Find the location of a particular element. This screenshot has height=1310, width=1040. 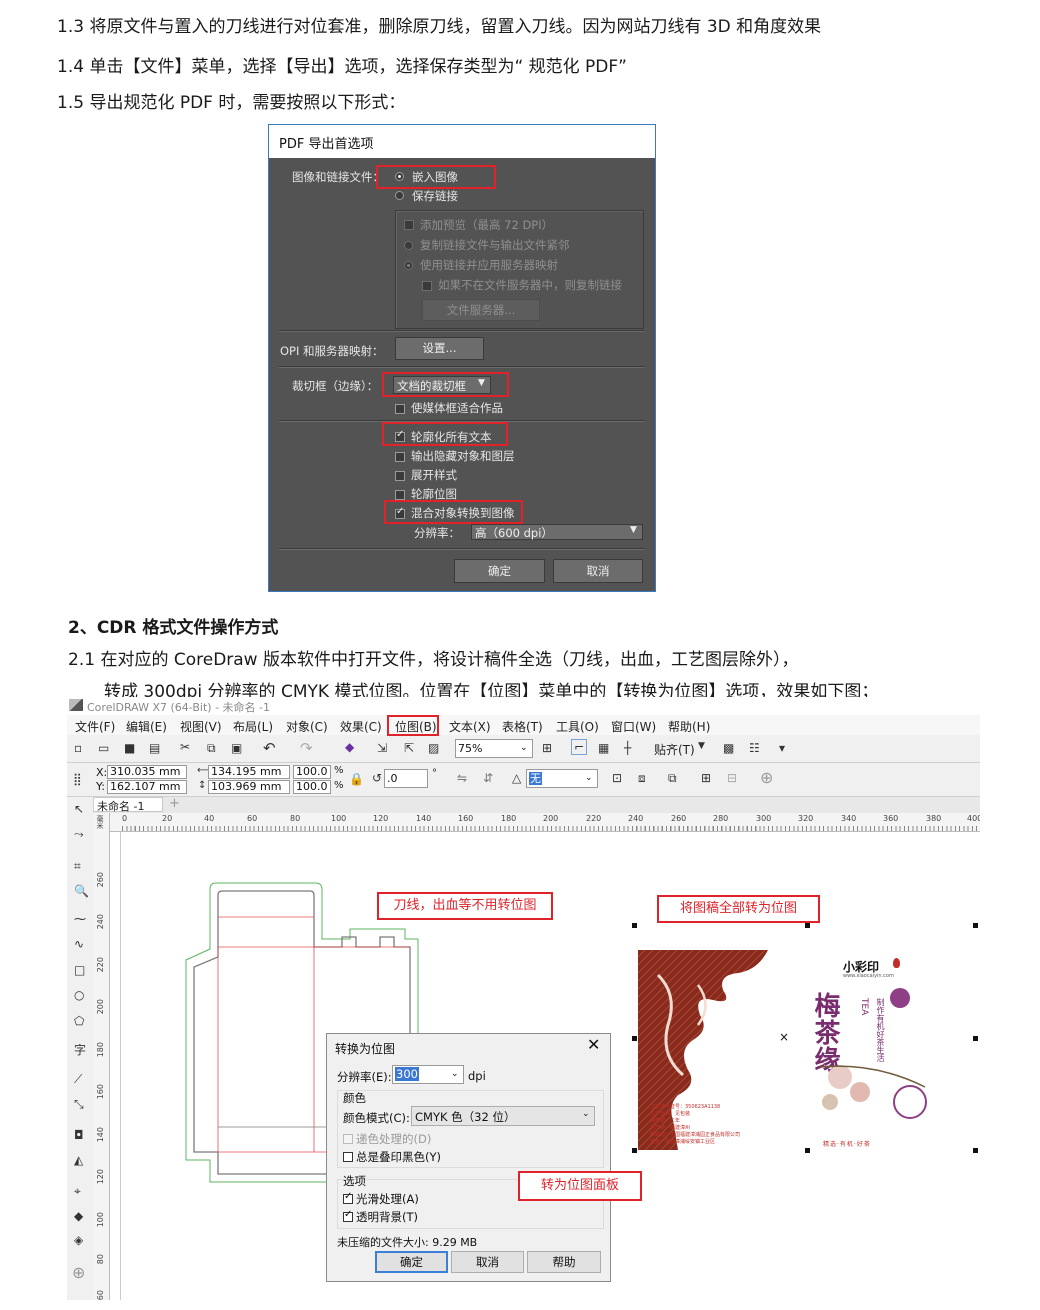

rectangle-tool-icon: □ is located at coordinates (79, 970).